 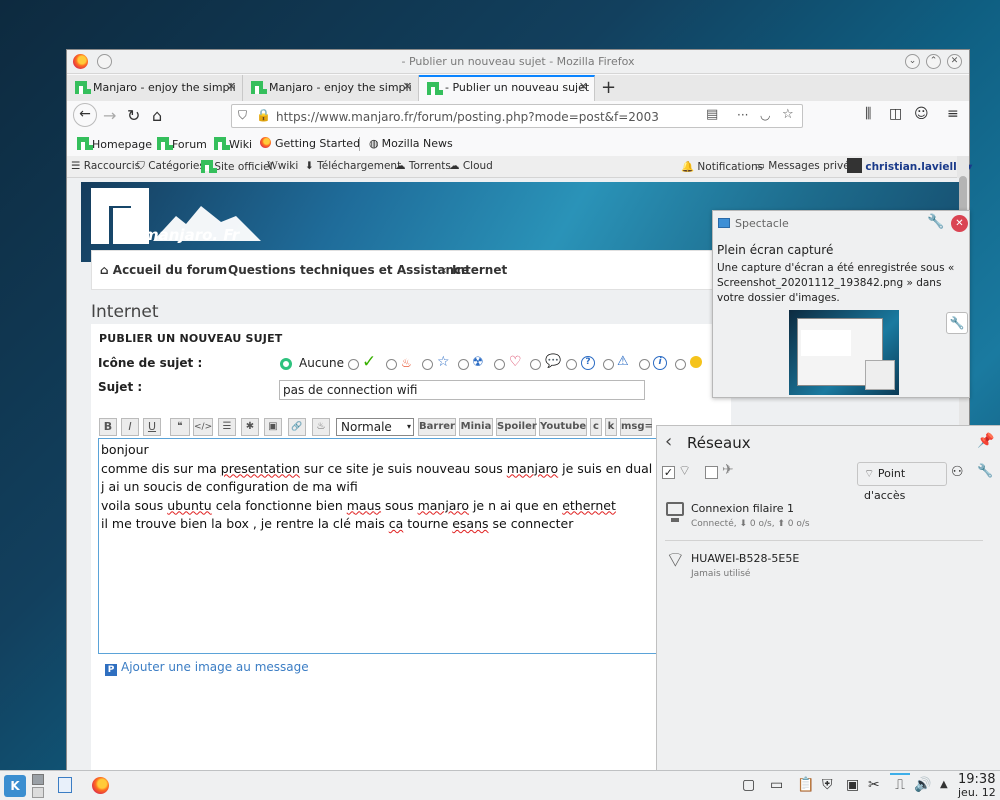 I want to click on lock-icon: 🔒, so click(x=263, y=115).